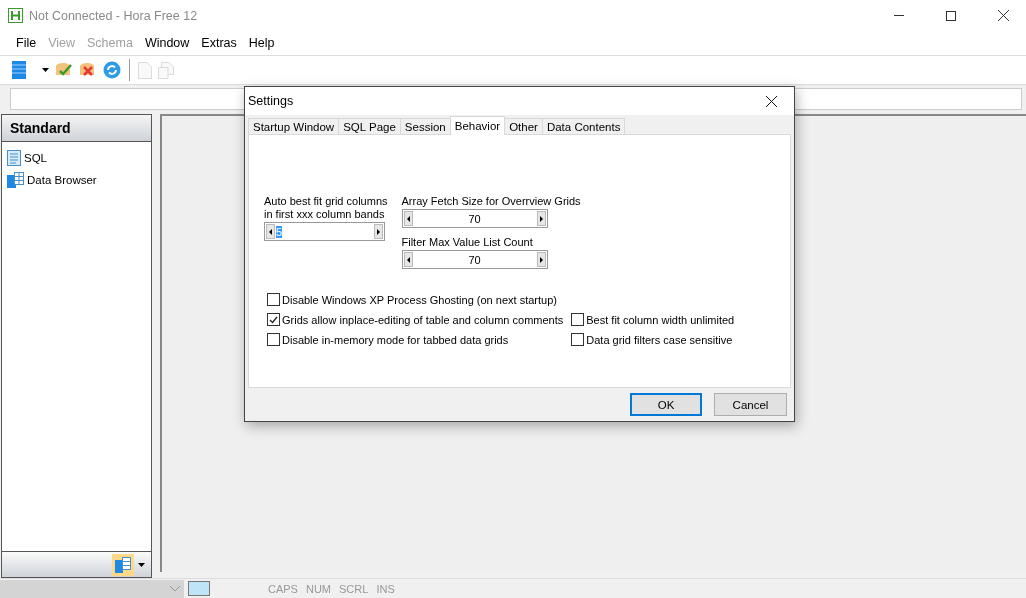 Image resolution: width=1026 pixels, height=598 pixels. What do you see at coordinates (415, 319) in the screenshot?
I see `checkbox: Grids allow inplace-editing of table and column comments` at bounding box center [415, 319].